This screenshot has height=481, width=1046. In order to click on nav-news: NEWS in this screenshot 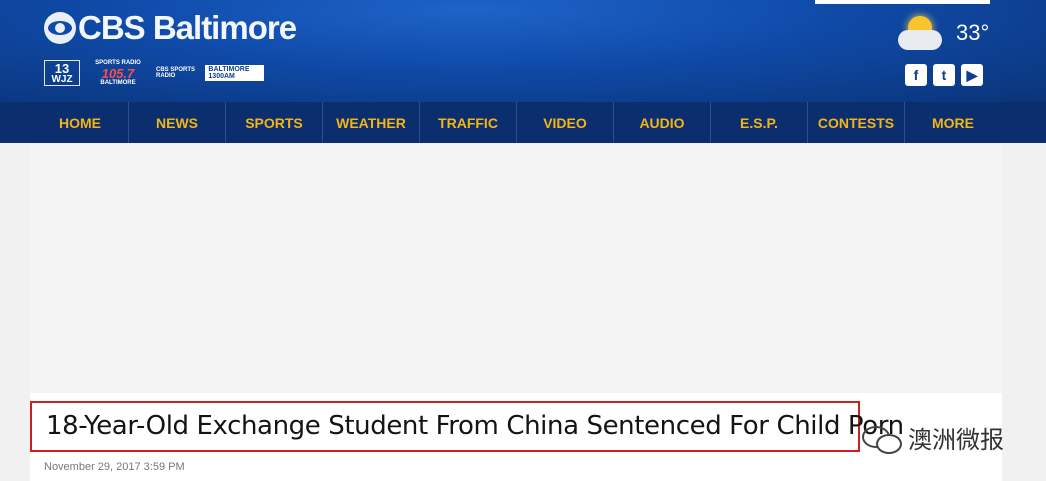, I will do `click(177, 122)`.